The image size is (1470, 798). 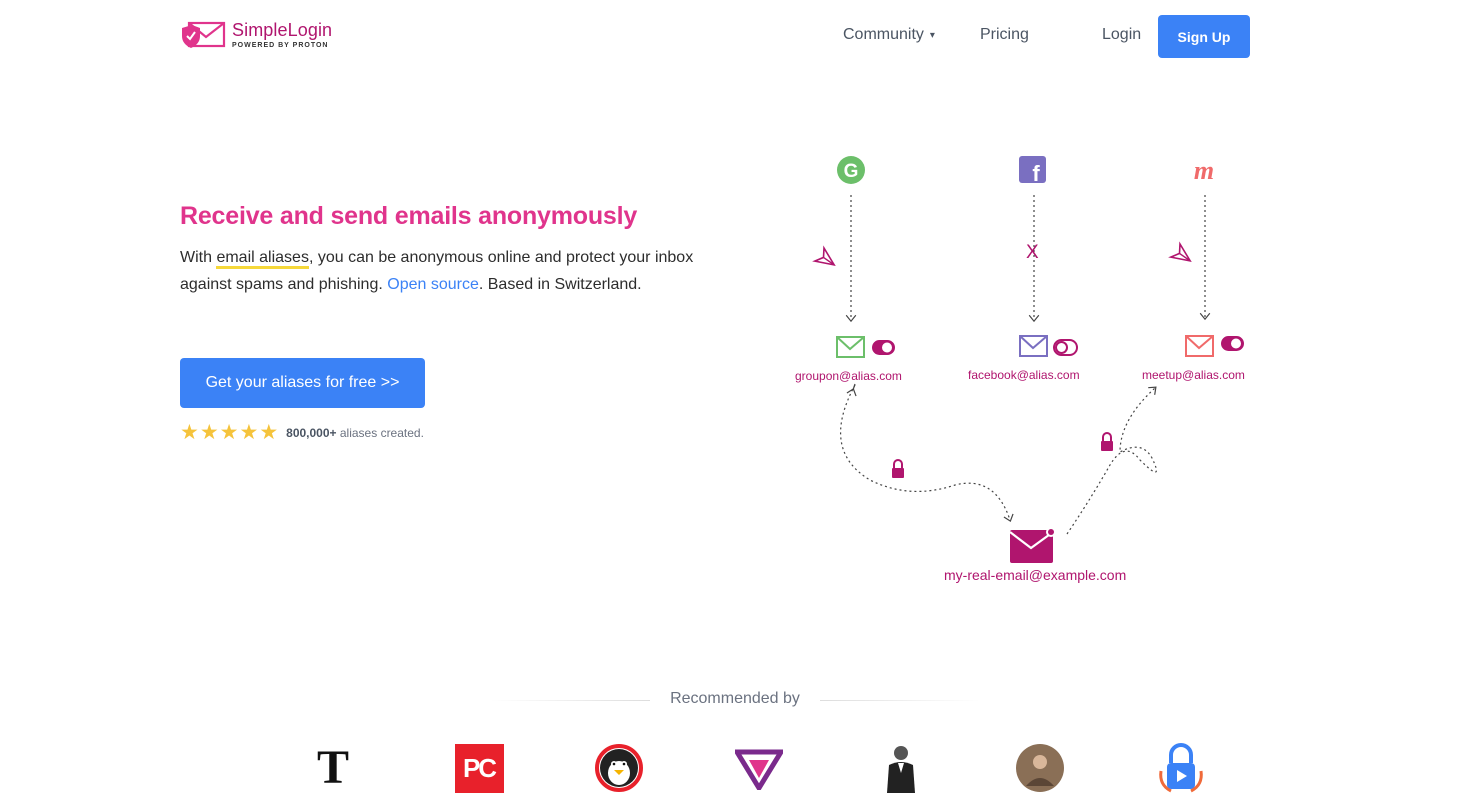 What do you see at coordinates (381, 433) in the screenshot?
I see `rating-suffix: aliases created.` at bounding box center [381, 433].